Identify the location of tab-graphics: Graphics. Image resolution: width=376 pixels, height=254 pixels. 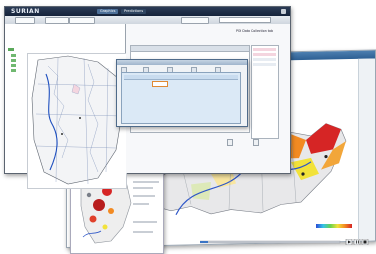
(108, 11).